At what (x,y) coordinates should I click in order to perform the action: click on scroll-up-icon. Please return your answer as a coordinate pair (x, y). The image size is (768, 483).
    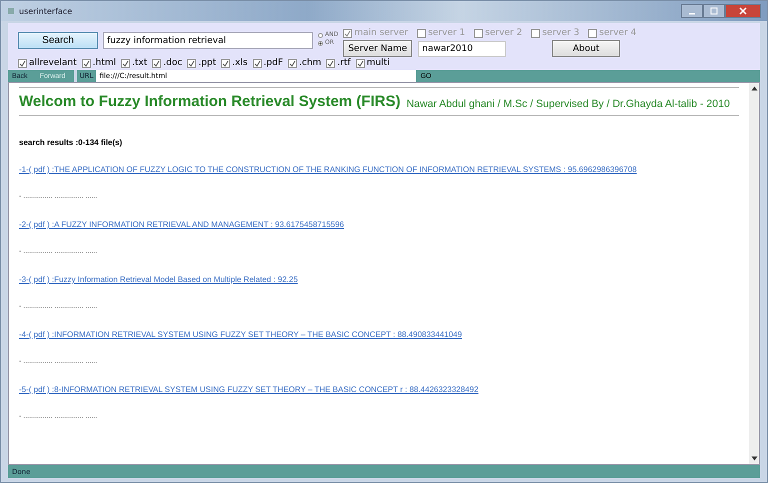
    Looking at the image, I should click on (754, 88).